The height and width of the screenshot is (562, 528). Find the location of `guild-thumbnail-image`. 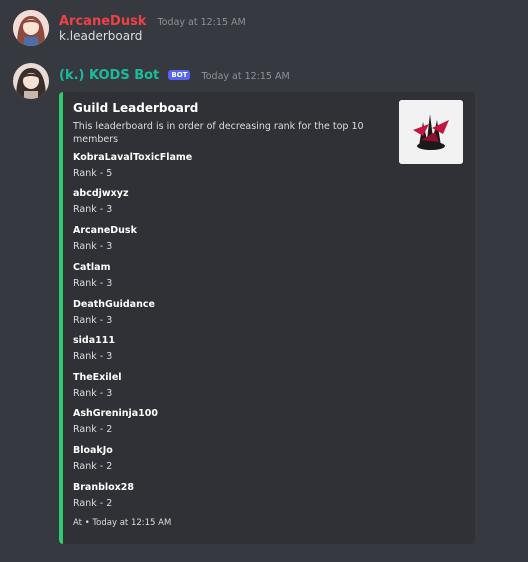

guild-thumbnail-image is located at coordinates (431, 132).